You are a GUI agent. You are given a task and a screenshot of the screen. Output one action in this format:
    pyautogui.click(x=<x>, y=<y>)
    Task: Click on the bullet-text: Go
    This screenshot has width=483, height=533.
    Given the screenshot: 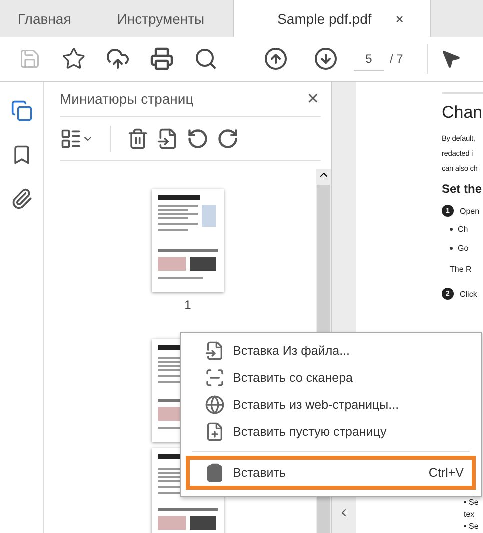 What is the action you would take?
    pyautogui.click(x=463, y=248)
    